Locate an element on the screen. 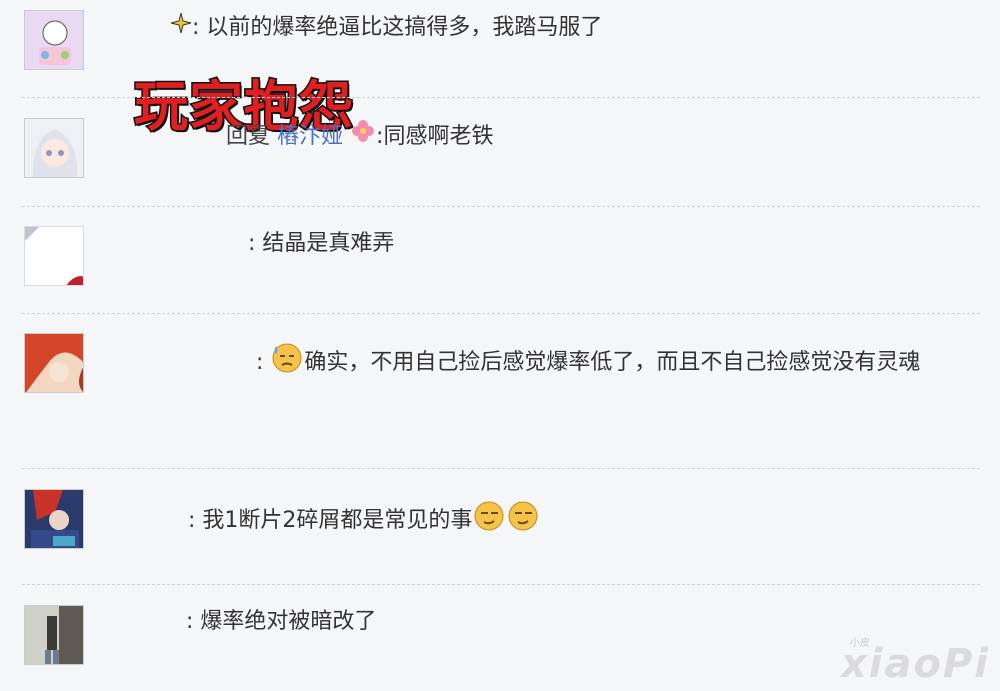  blank-avatar-icon is located at coordinates (54, 256).